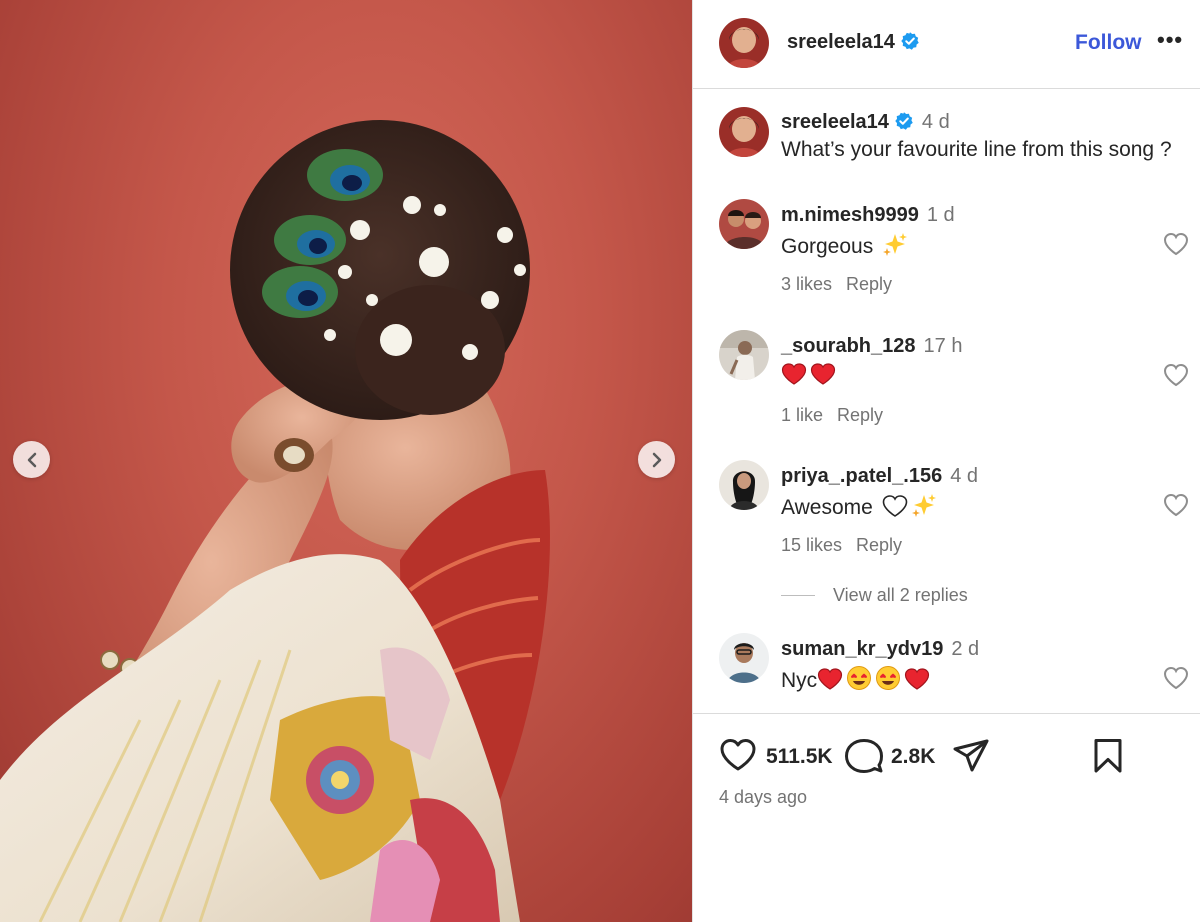 This screenshot has width=1200, height=922. I want to click on comment-username: _sourabh_128, so click(848, 346).